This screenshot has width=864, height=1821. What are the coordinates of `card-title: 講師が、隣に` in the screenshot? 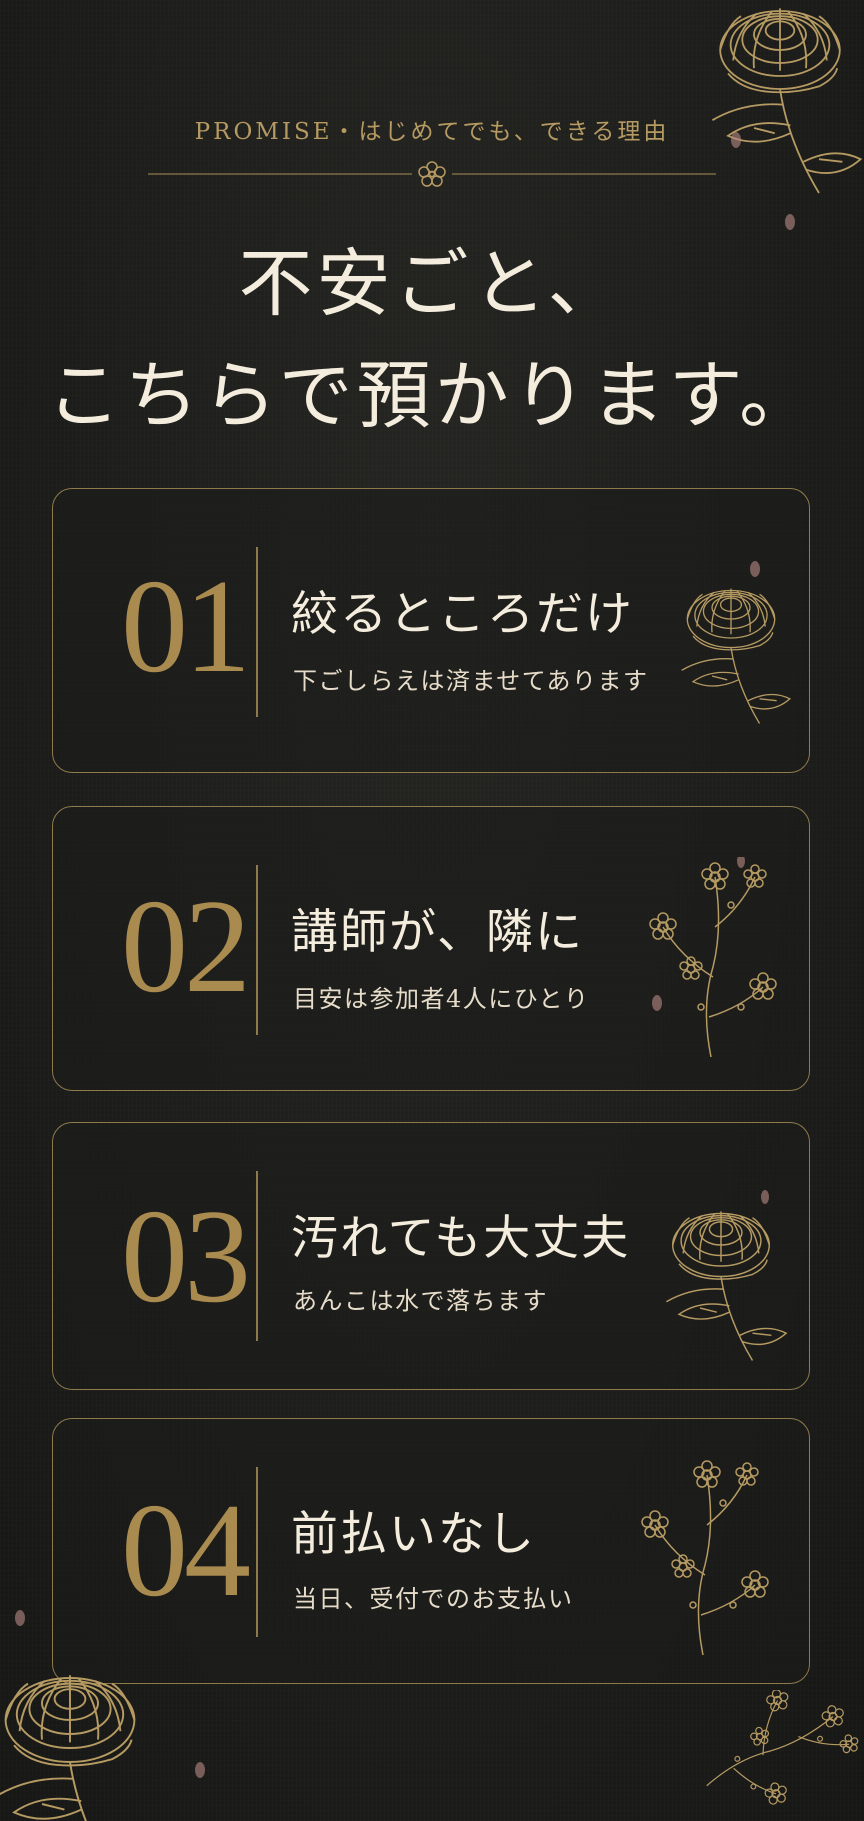 It's located at (438, 932).